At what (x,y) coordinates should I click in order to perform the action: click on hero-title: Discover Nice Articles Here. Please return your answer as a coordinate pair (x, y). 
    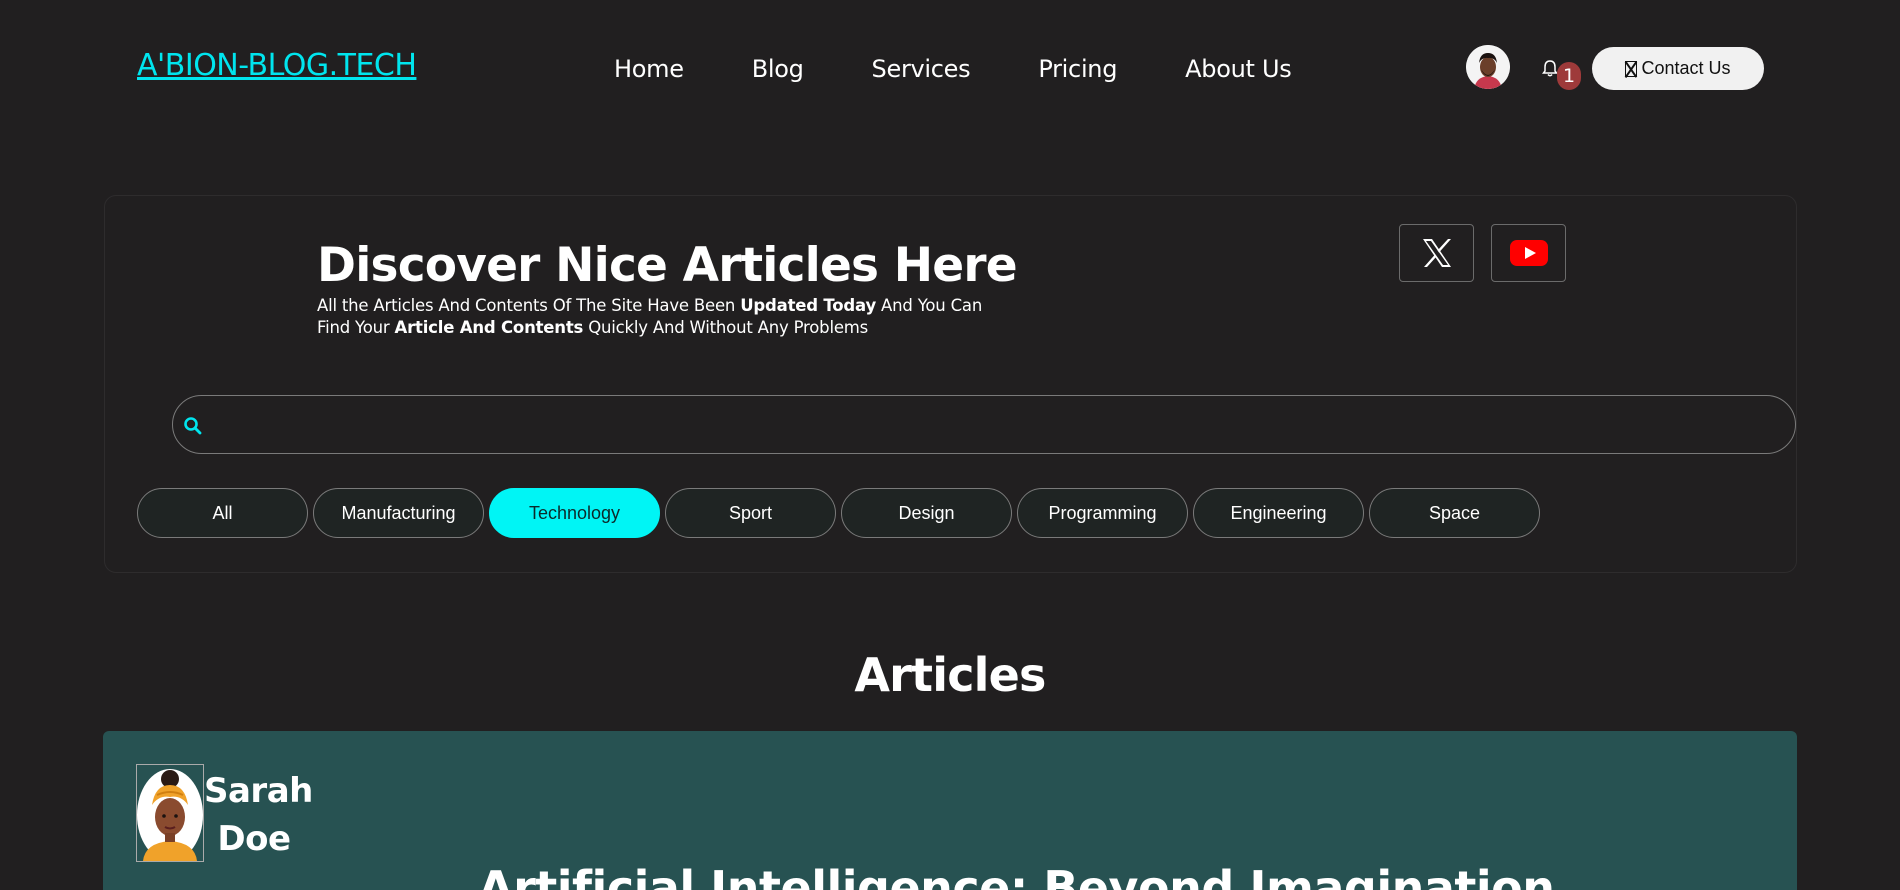
    Looking at the image, I should click on (667, 265).